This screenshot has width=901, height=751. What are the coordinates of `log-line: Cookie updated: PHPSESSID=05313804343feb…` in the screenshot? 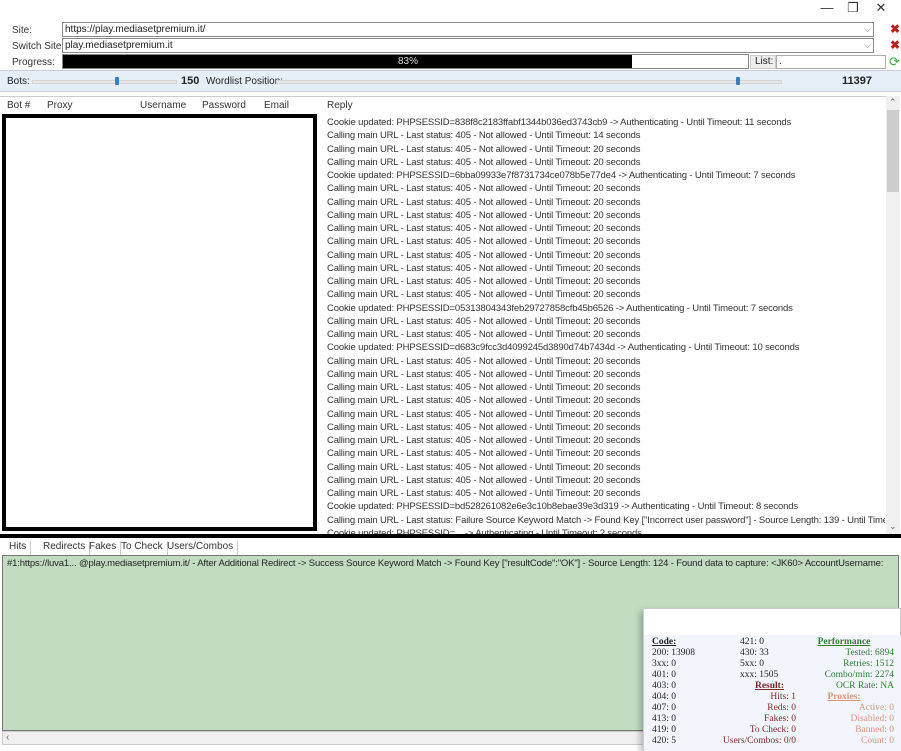 It's located at (603, 308).